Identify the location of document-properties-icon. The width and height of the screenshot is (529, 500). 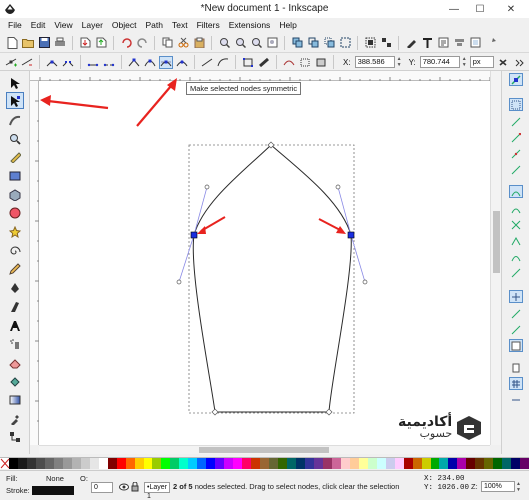
(475, 43).